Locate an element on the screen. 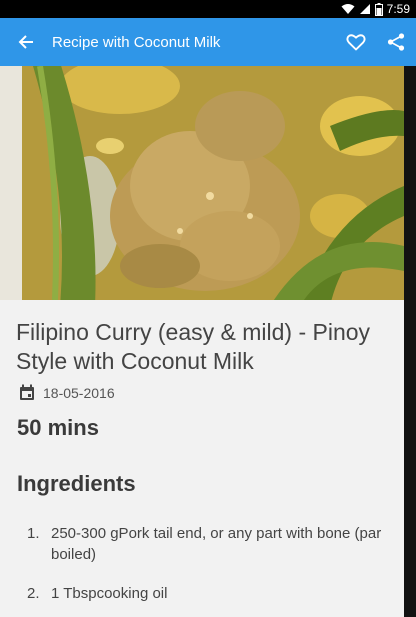  ingredient-number: 1. is located at coordinates (33, 533).